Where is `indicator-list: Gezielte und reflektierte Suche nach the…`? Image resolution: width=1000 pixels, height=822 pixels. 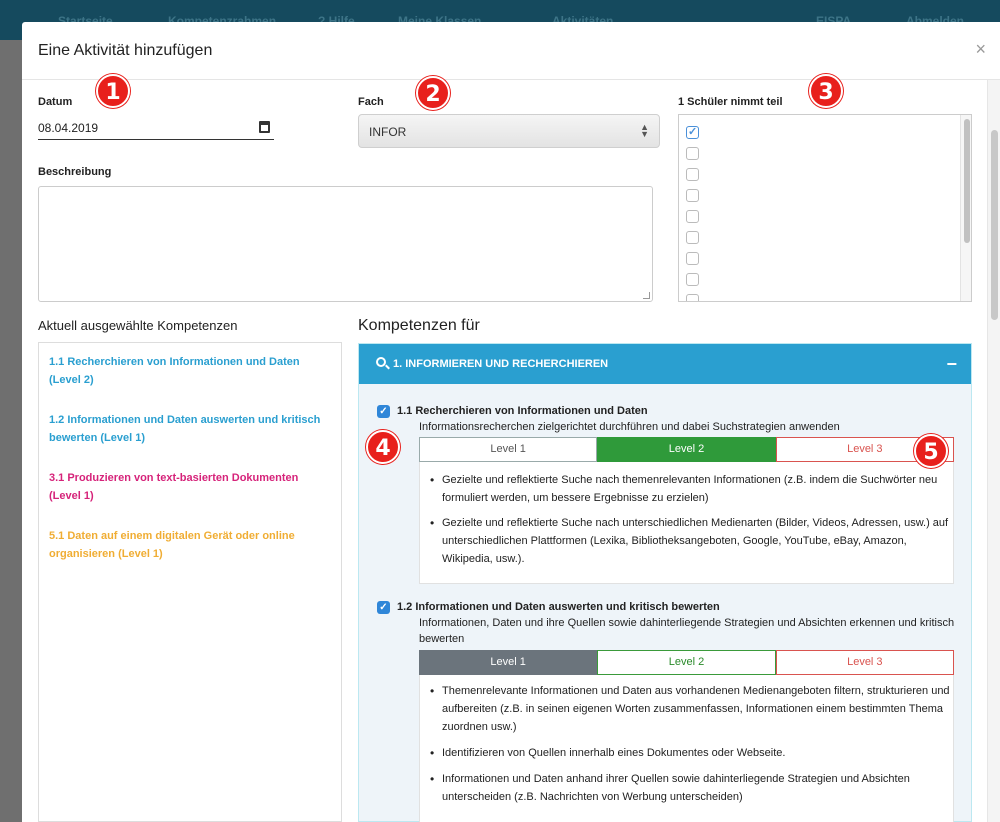
indicator-list: Gezielte und reflektierte Suche nach the… is located at coordinates (686, 523).